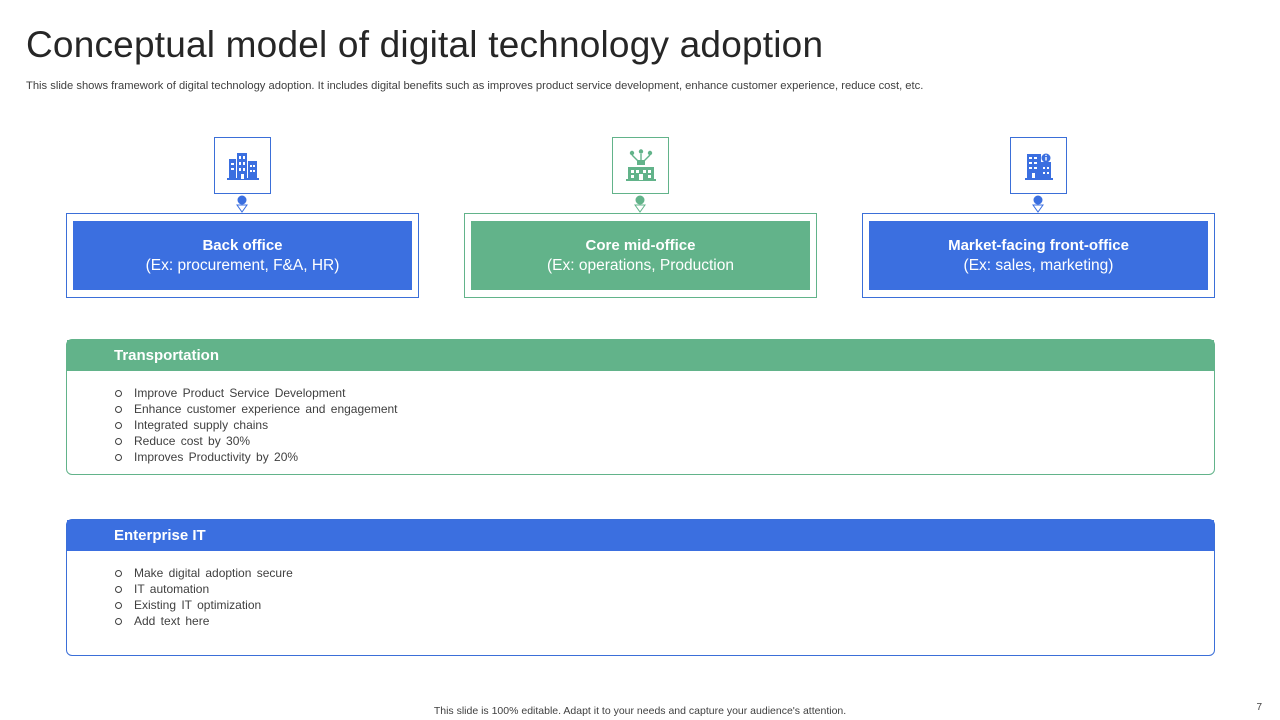 This screenshot has width=1280, height=720. I want to click on office-card-back: Back office (Ex: procurement, F&A, HR), so click(242, 255).